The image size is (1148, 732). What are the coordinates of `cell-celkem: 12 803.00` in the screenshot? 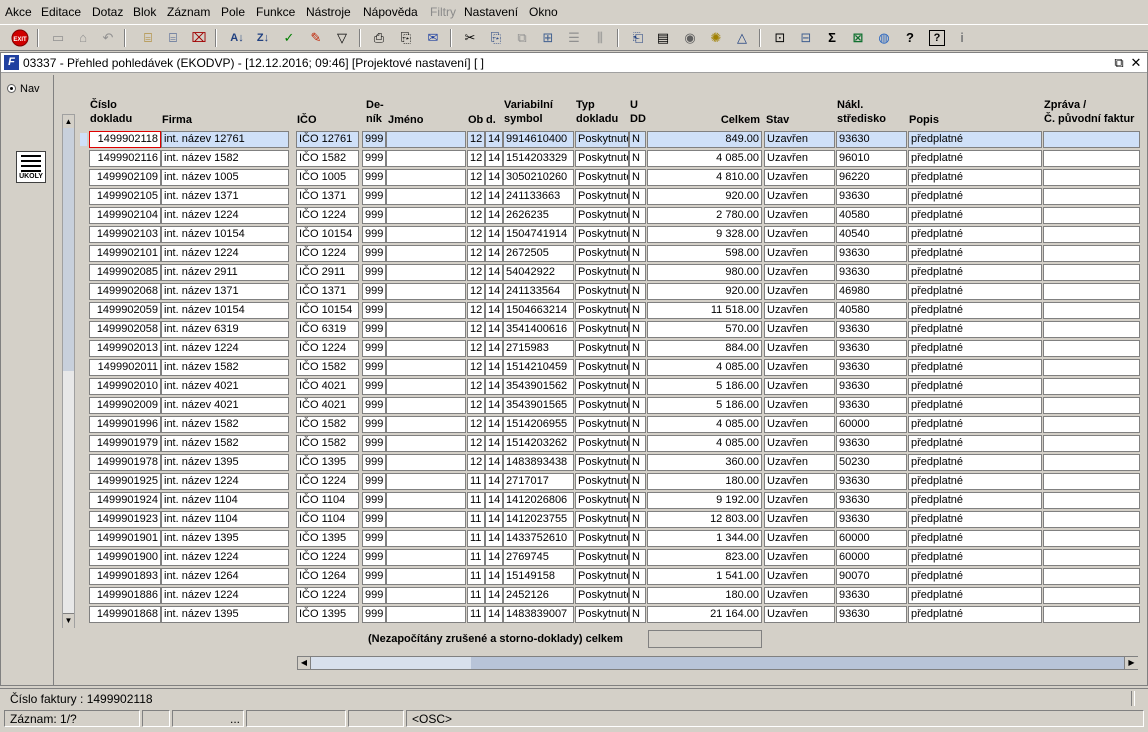 It's located at (704, 519).